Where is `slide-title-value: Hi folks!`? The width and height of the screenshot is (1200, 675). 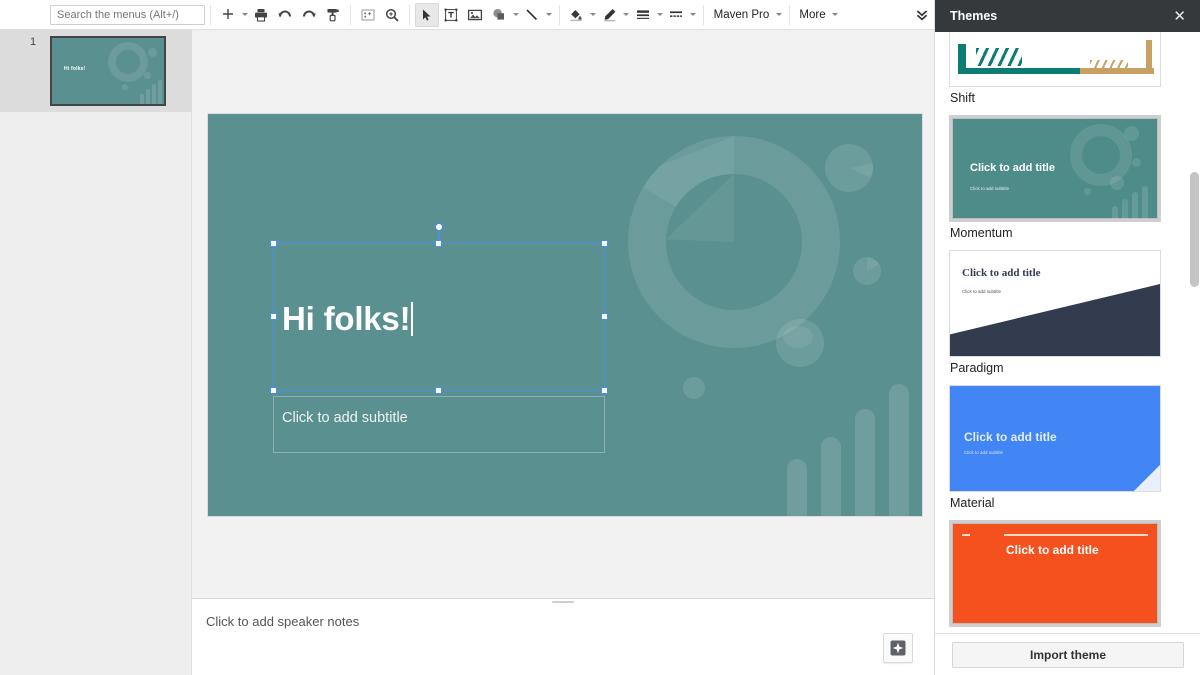
slide-title-value: Hi folks! is located at coordinates (346, 318).